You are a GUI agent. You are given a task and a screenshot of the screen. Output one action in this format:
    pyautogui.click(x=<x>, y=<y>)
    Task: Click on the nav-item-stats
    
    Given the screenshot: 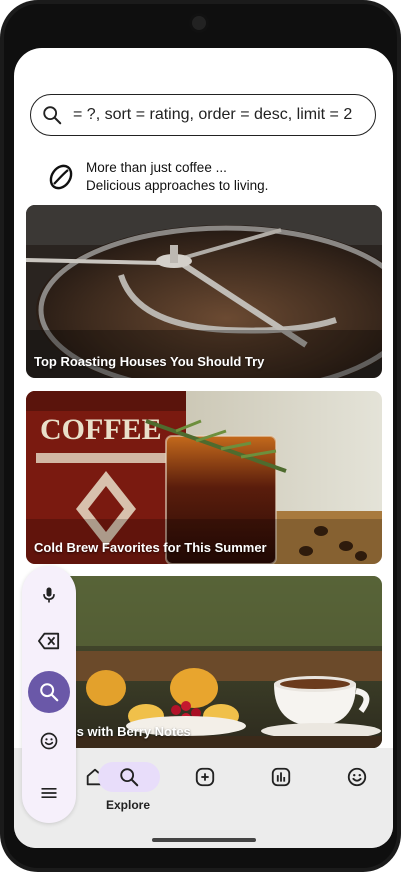 What is the action you would take?
    pyautogui.click(x=280, y=780)
    